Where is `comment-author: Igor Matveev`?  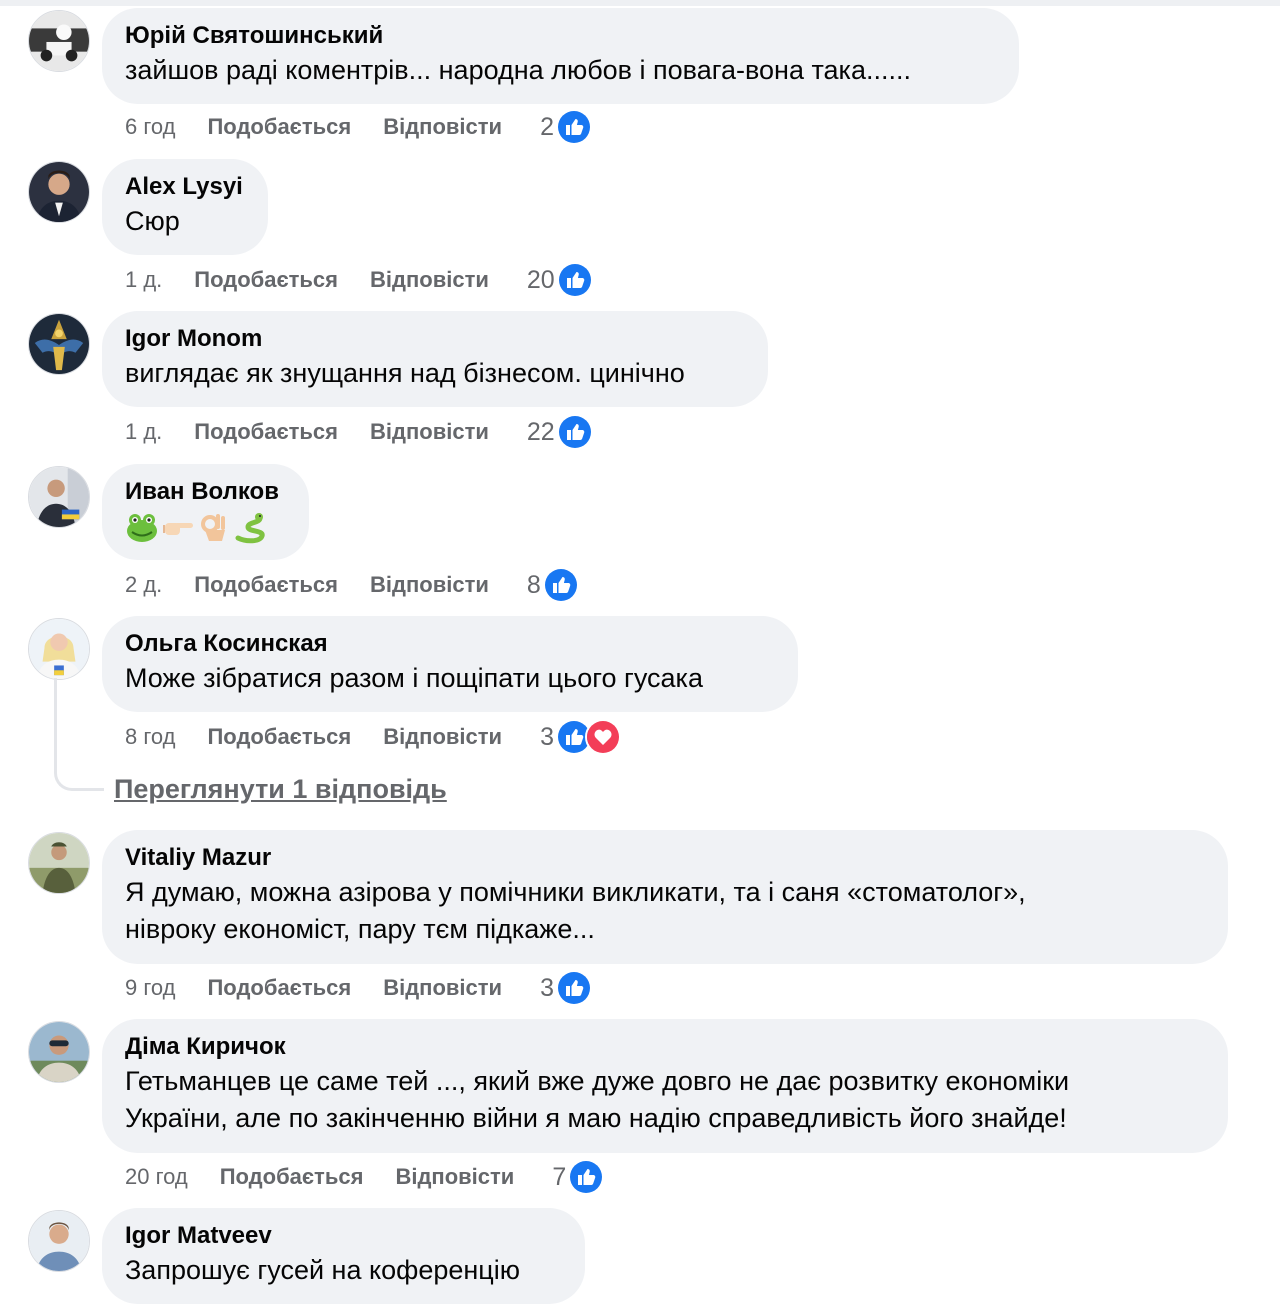 comment-author: Igor Matveev is located at coordinates (343, 1236).